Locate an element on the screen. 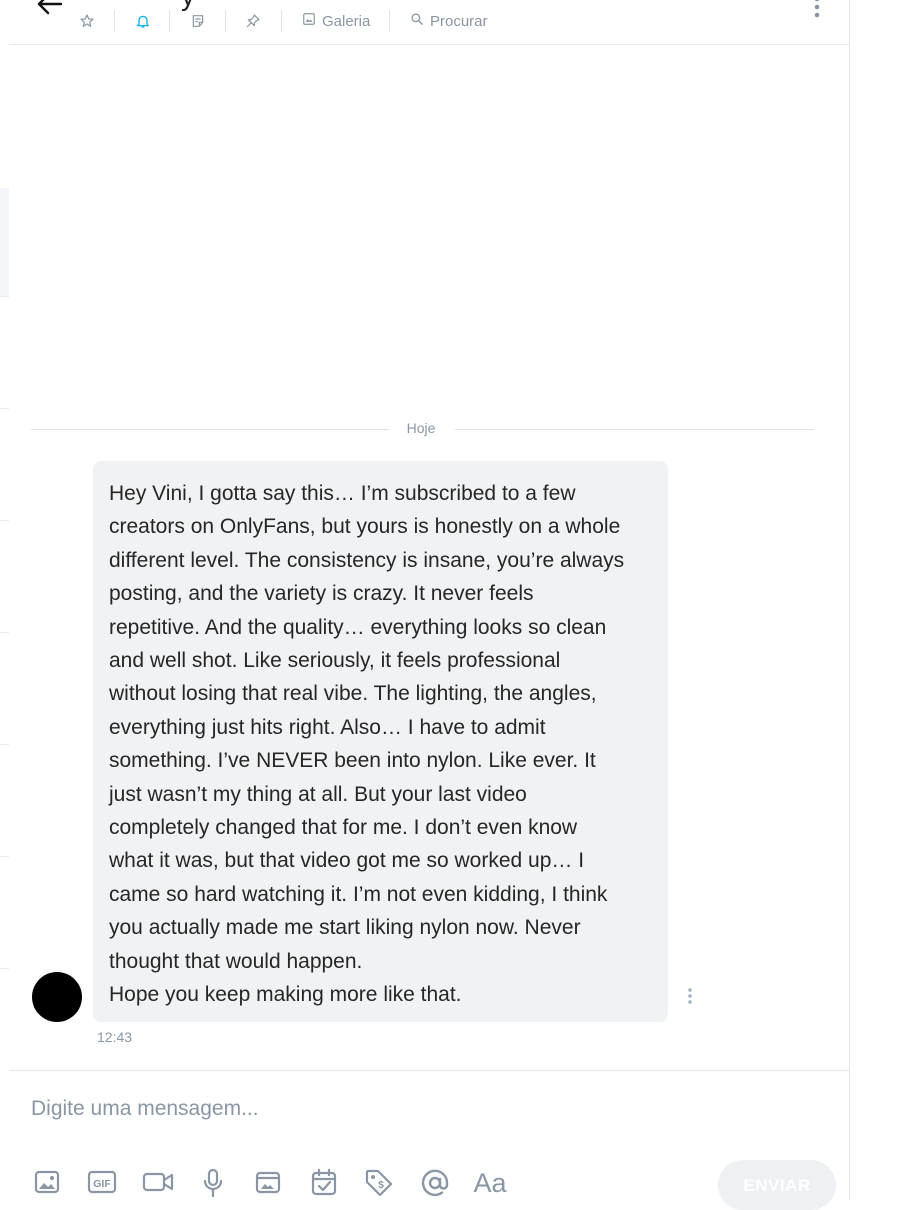 The height and width of the screenshot is (1210, 897). note-icon is located at coordinates (198, 21).